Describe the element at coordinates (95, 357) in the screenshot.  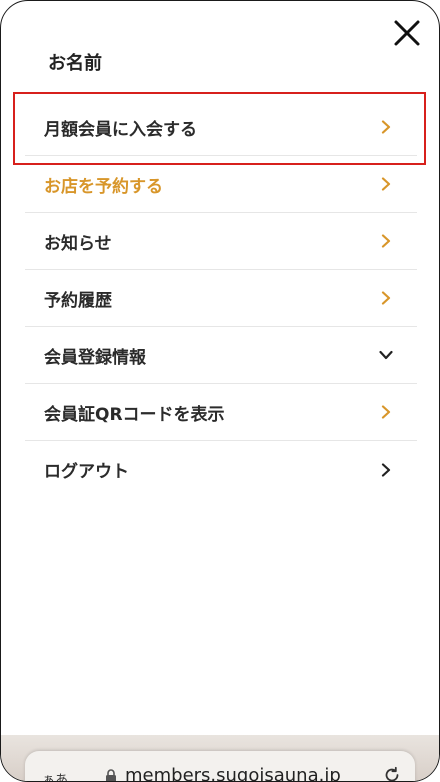
I see `menu-item-label: 会員登録情報` at that location.